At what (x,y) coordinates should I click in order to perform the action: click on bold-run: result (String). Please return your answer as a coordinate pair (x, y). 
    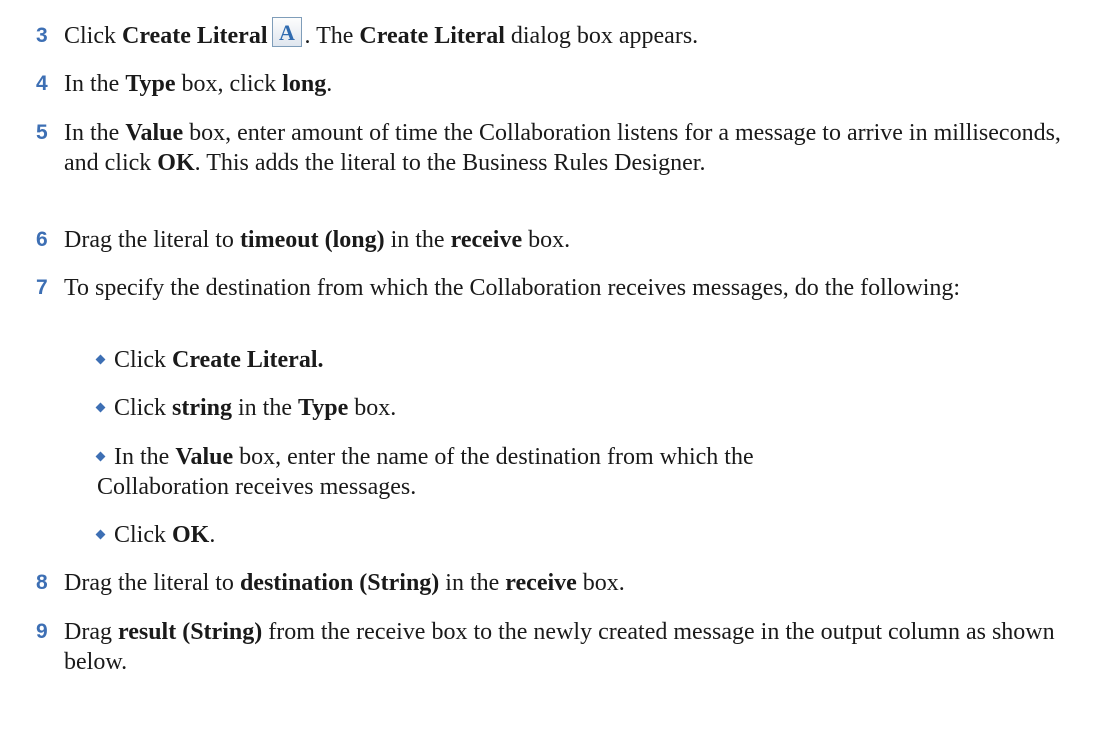
    Looking at the image, I should click on (190, 632).